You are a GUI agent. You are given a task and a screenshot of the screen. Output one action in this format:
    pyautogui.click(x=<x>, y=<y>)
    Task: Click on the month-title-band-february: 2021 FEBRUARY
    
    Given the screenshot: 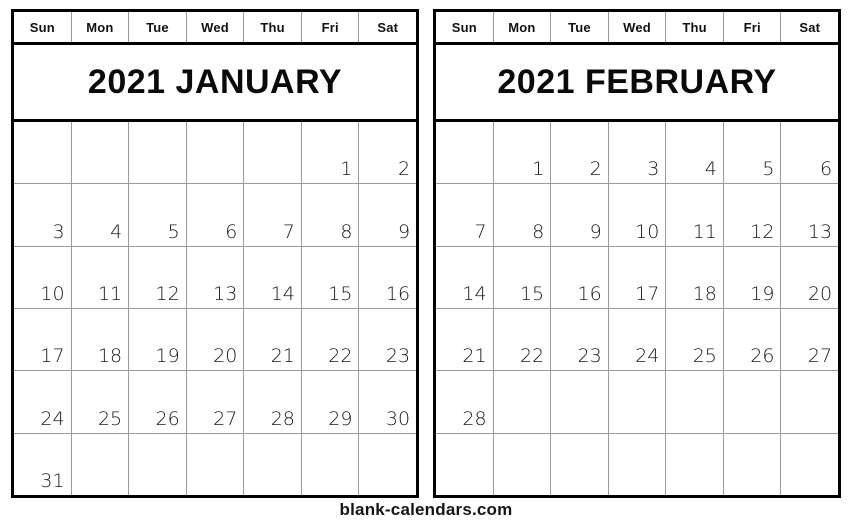 What is the action you would take?
    pyautogui.click(x=637, y=83)
    